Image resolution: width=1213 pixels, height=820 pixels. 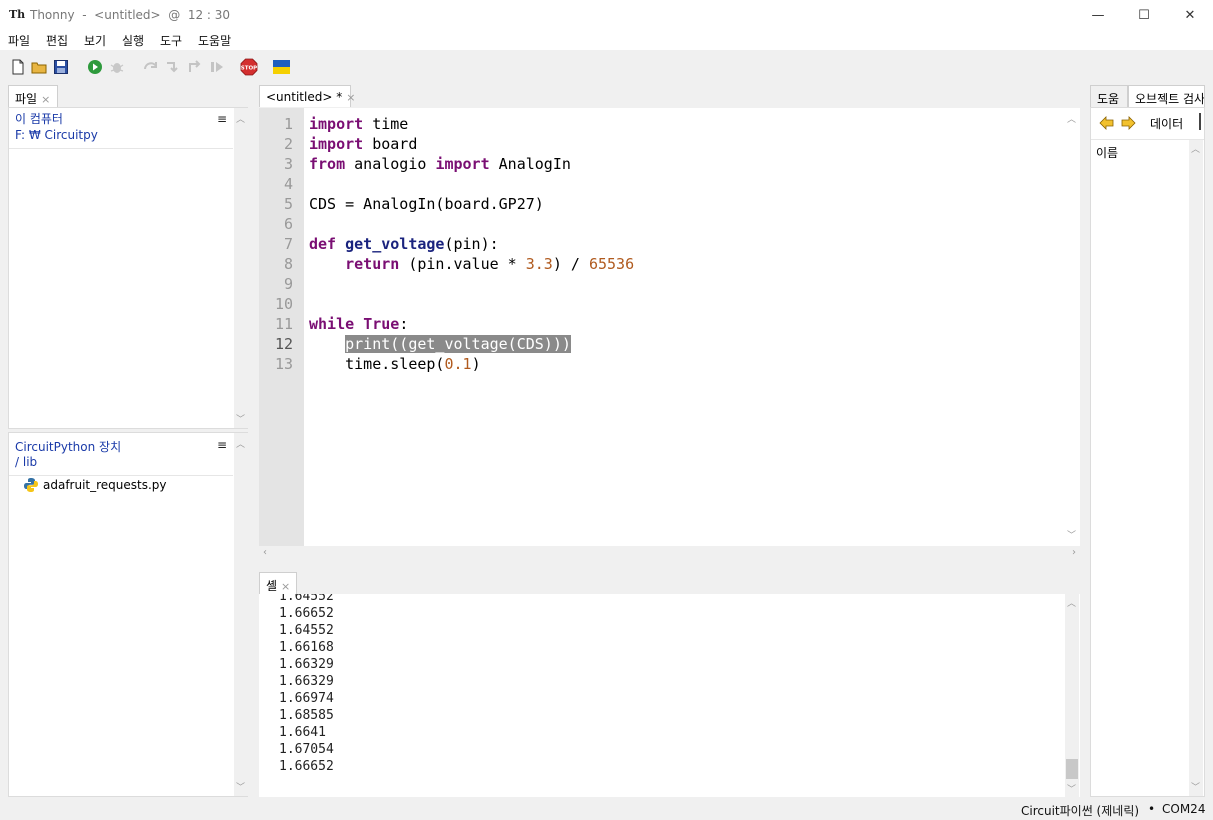 What do you see at coordinates (1166, 123) in the screenshot?
I see `data-tab-label: 데이터` at bounding box center [1166, 123].